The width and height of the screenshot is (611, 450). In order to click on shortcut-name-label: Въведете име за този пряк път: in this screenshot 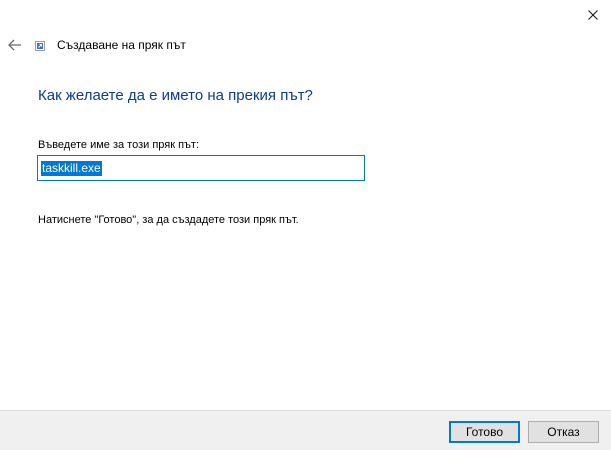, I will do `click(119, 145)`.